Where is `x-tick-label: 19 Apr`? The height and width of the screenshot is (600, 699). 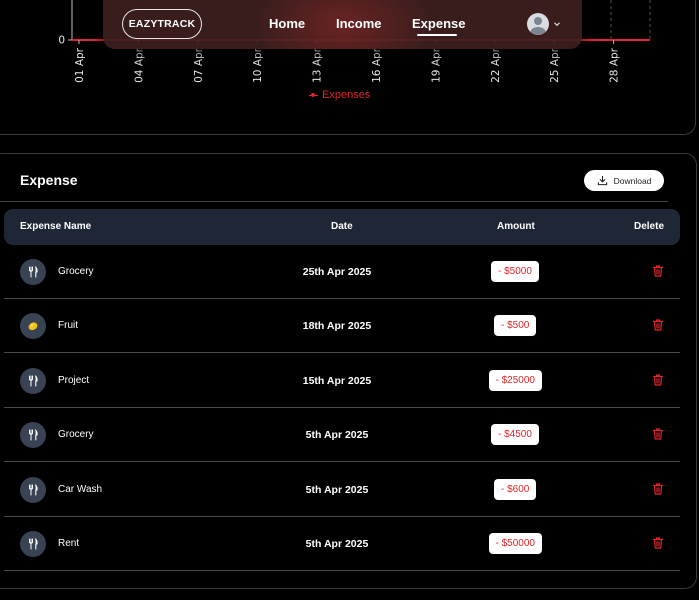 x-tick-label: 19 Apr is located at coordinates (436, 65).